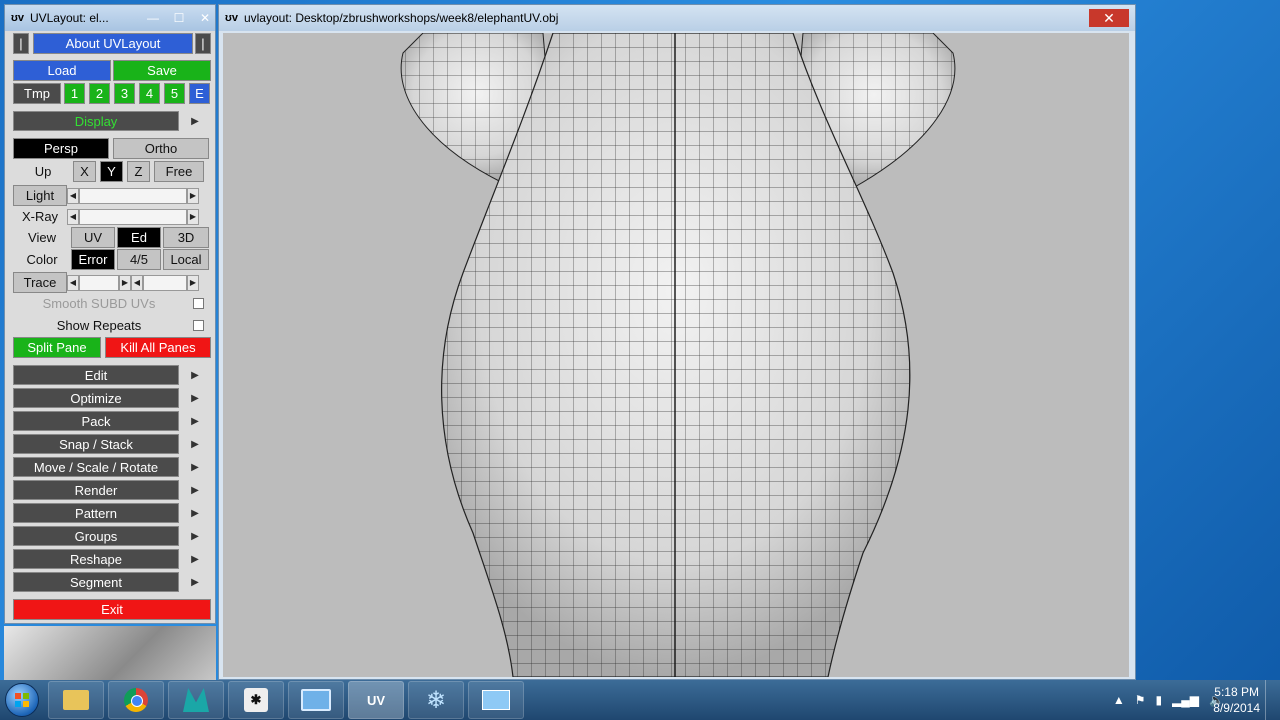 Image resolution: width=1280 pixels, height=720 pixels. I want to click on taskbar-snowflake-app: ❄, so click(436, 700).